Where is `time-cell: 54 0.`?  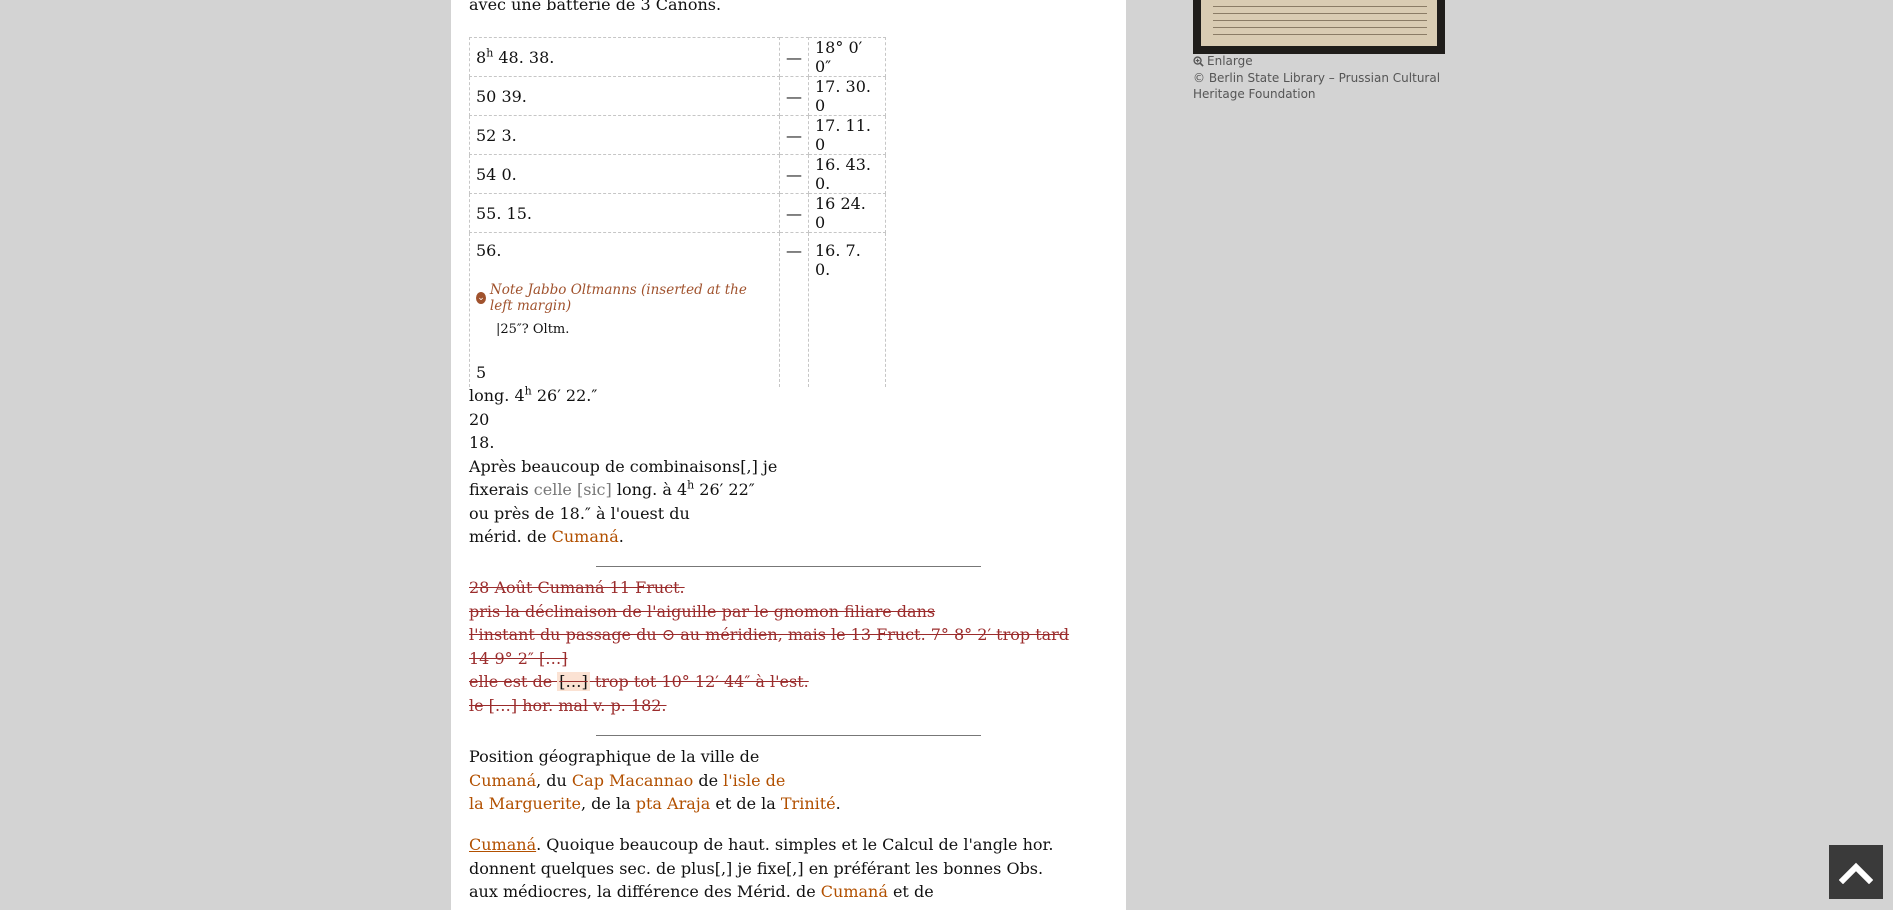
time-cell: 54 0. is located at coordinates (624, 174).